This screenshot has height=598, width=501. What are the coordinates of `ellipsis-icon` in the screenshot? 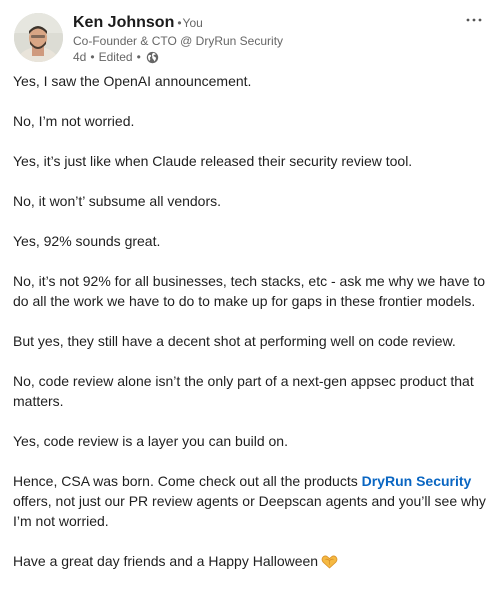 It's located at (474, 20).